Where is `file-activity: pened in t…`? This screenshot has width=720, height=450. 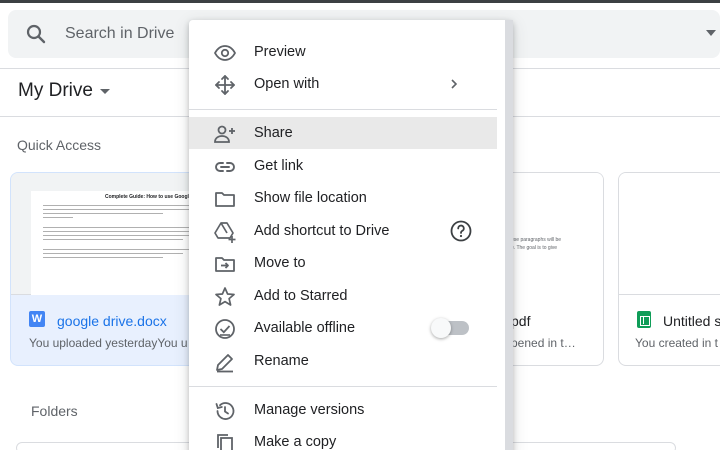 file-activity: pened in t… is located at coordinates (543, 343).